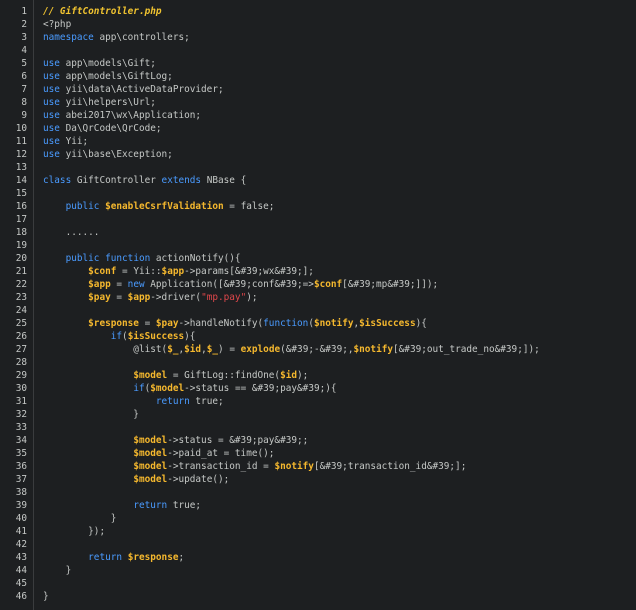  Describe the element at coordinates (318, 544) in the screenshot. I see `code-line: 42` at that location.